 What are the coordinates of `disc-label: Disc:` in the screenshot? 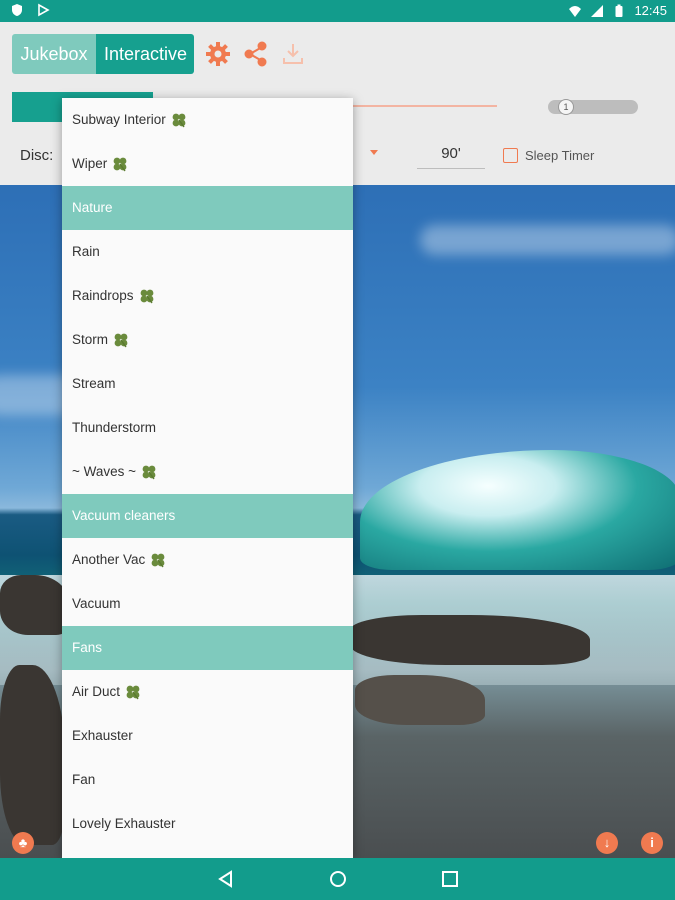 It's located at (37, 155).